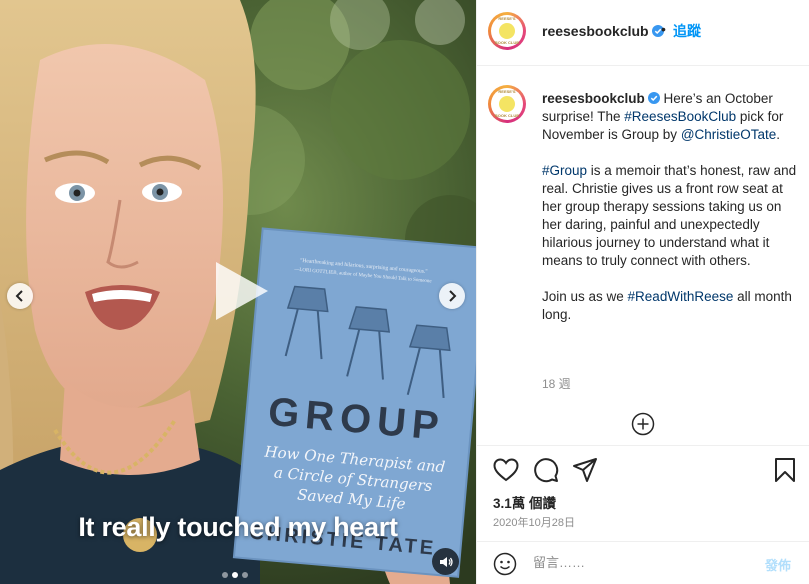 The image size is (809, 584). What do you see at coordinates (680, 116) in the screenshot?
I see `hashtag-link: #ReesesBookClub` at bounding box center [680, 116].